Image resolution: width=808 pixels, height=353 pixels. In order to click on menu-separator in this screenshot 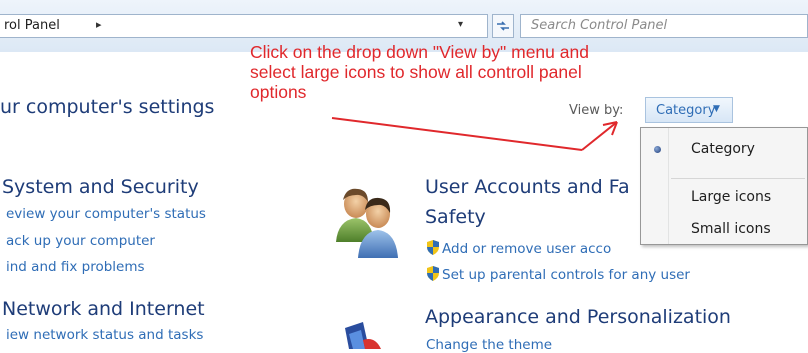, I will do `click(738, 178)`.